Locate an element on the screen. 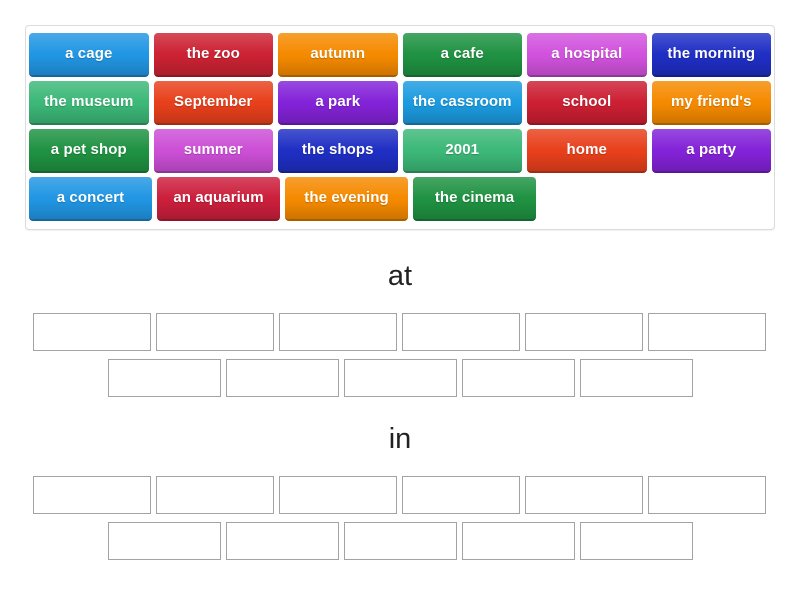 The width and height of the screenshot is (800, 600). word-tile: September is located at coordinates (213, 103).